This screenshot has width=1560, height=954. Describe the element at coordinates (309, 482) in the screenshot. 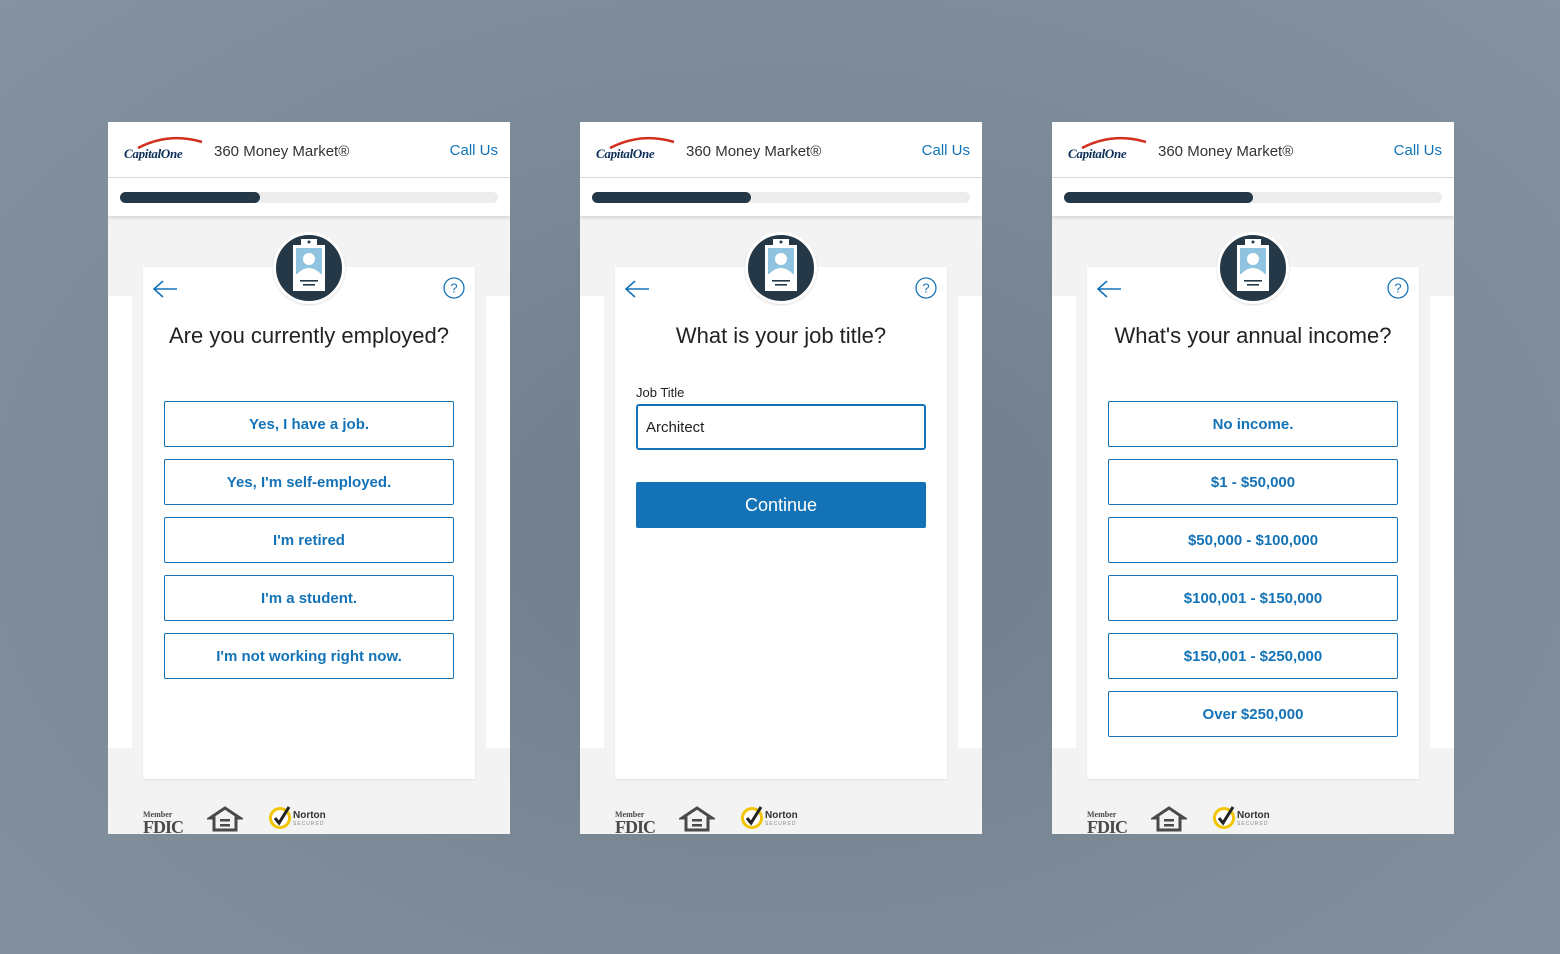

I see `option-button: Yes, I'm self-employed.` at that location.